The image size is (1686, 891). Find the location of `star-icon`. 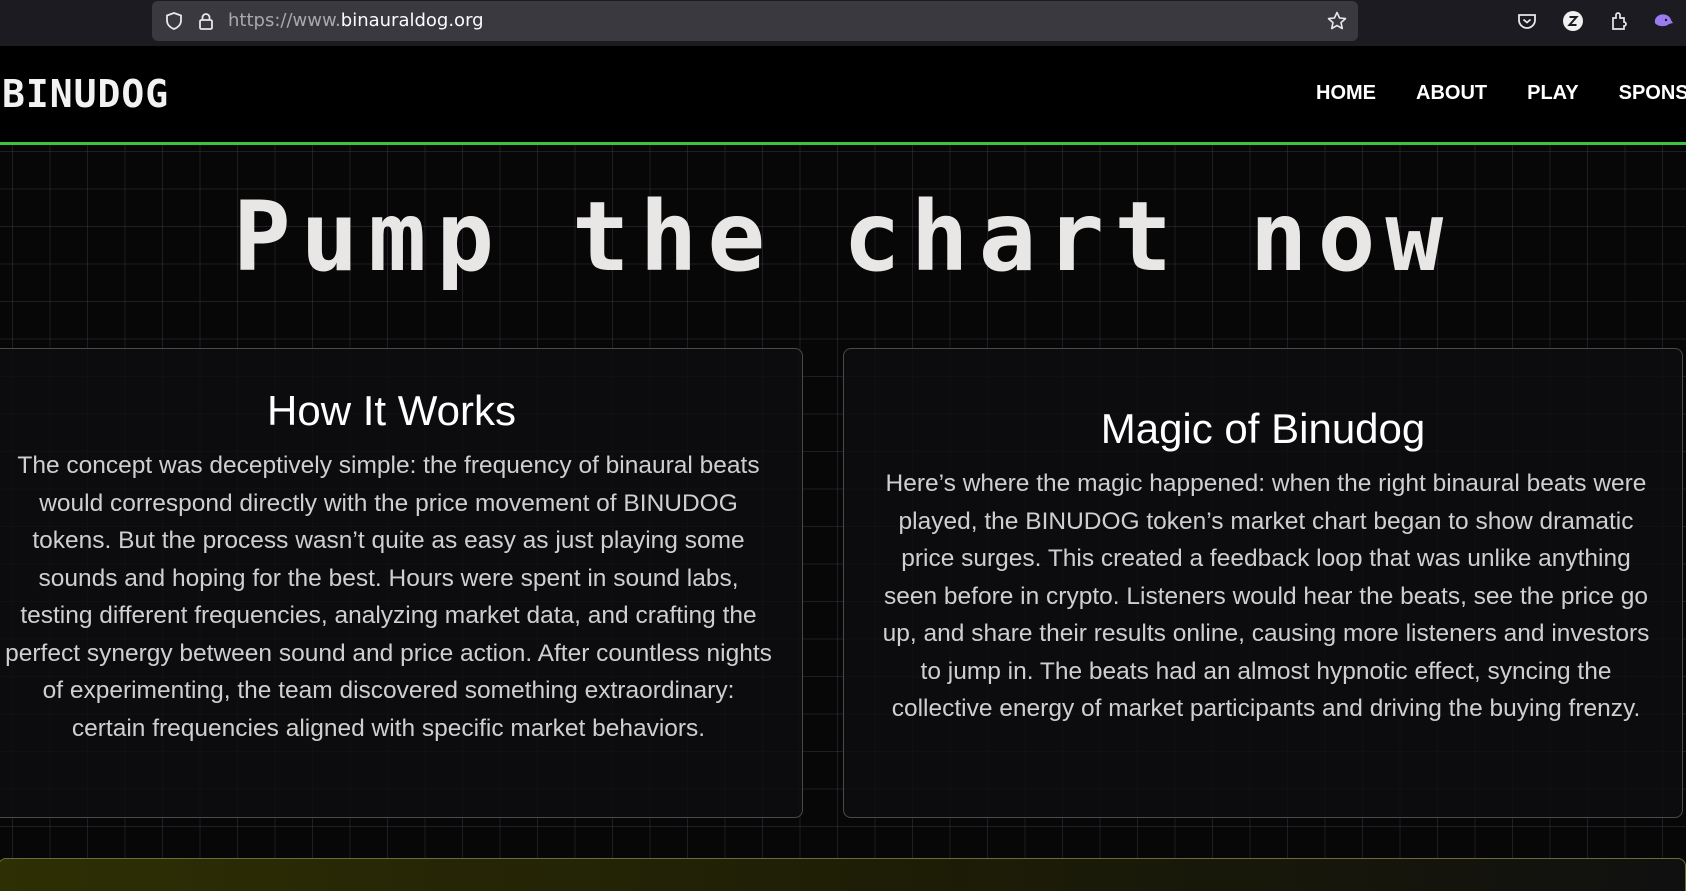

star-icon is located at coordinates (1337, 21).